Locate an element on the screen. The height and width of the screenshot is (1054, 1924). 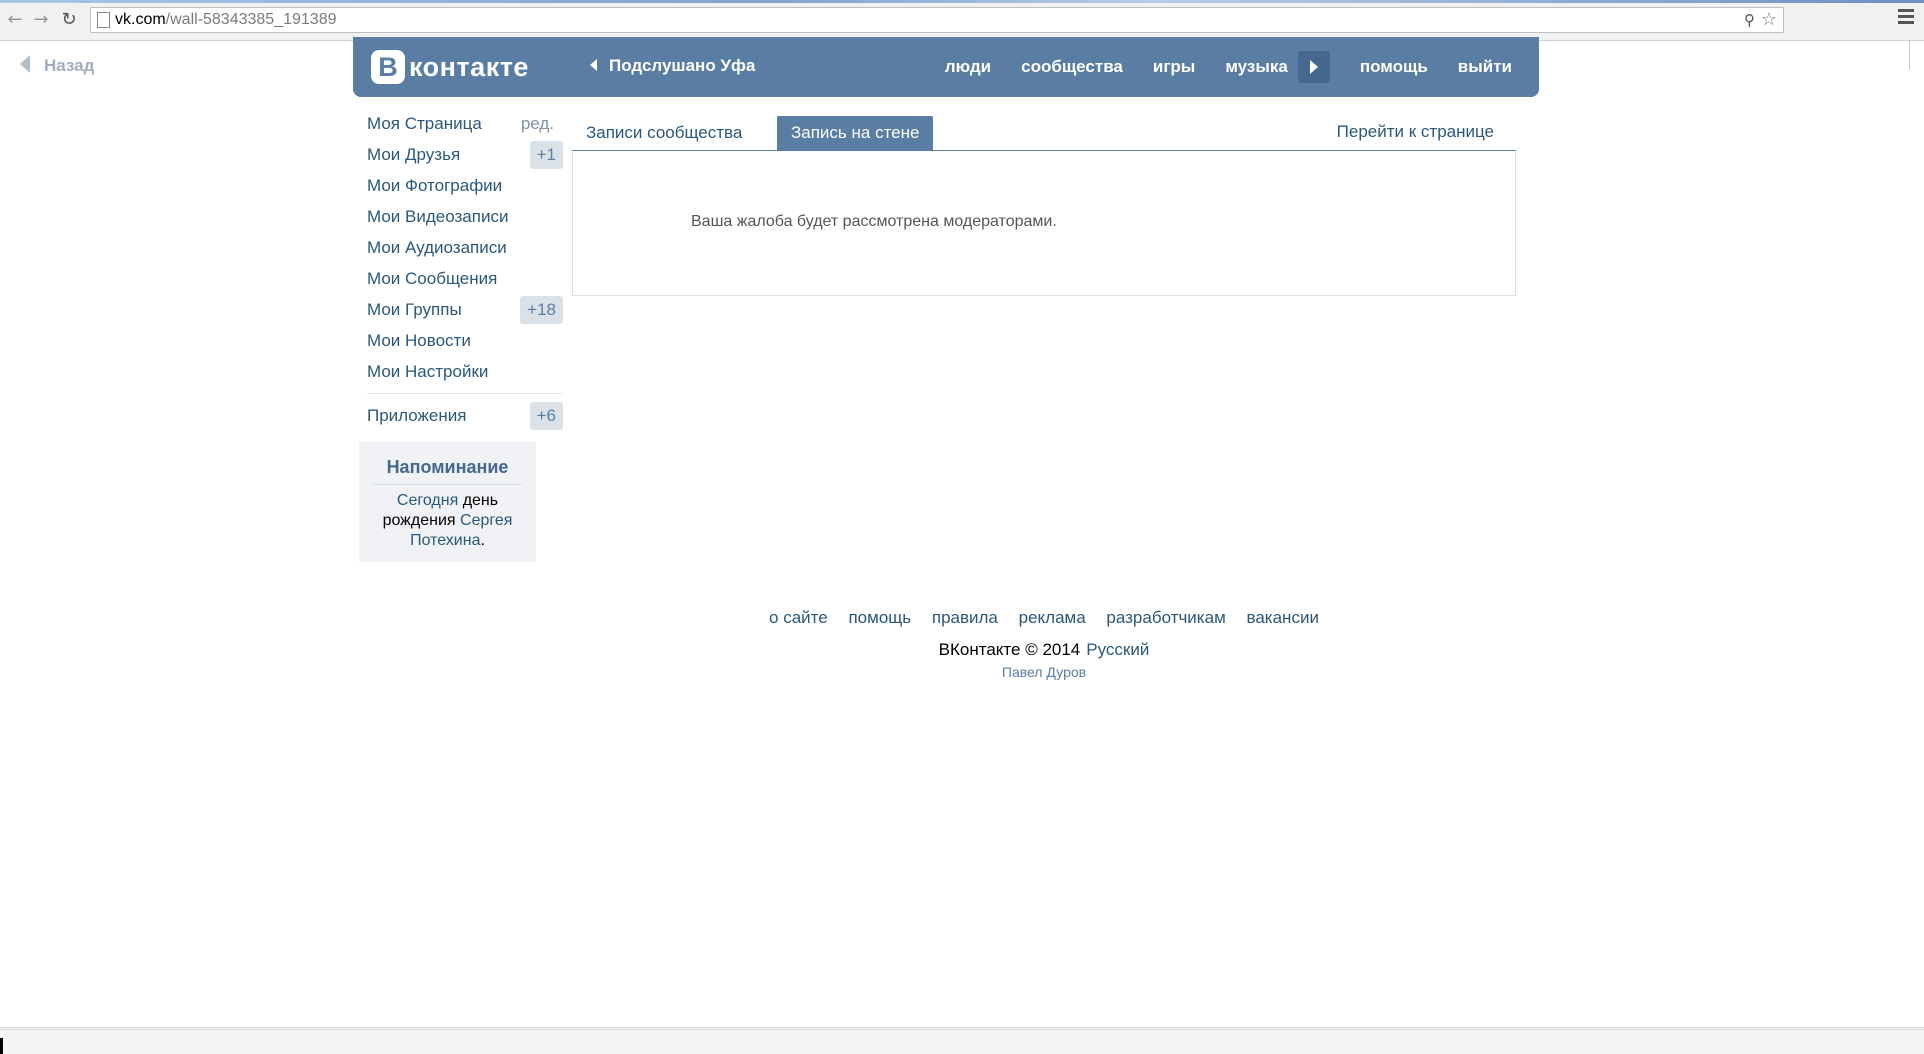
reminder-word: день is located at coordinates (480, 500).